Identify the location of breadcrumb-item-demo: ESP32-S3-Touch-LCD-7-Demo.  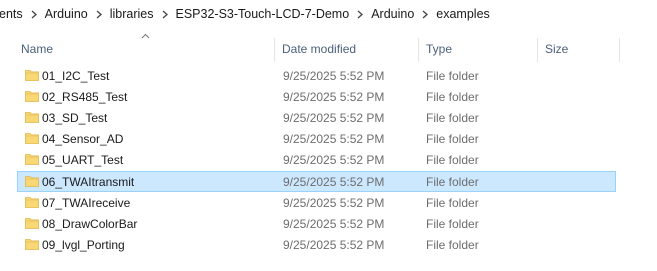
(263, 14).